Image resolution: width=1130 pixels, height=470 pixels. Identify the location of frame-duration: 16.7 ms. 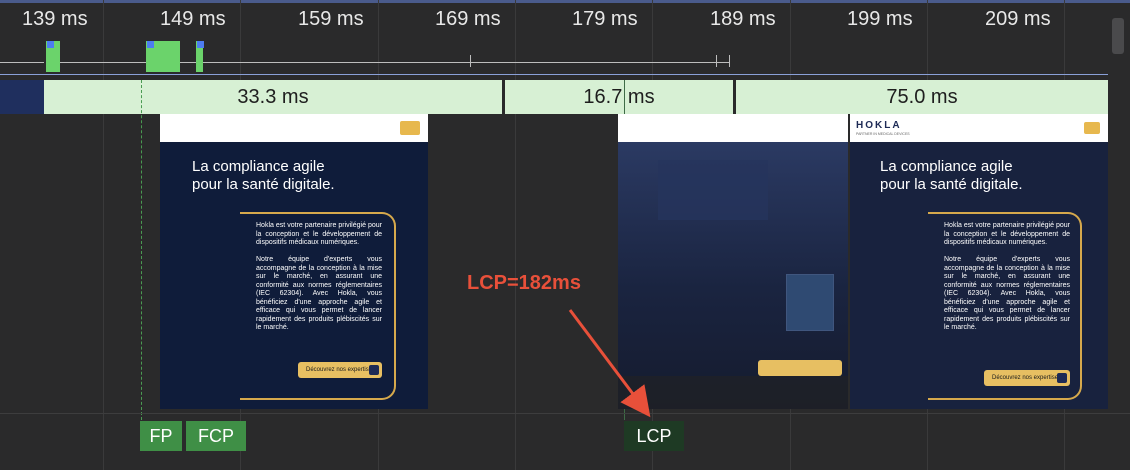
(619, 96).